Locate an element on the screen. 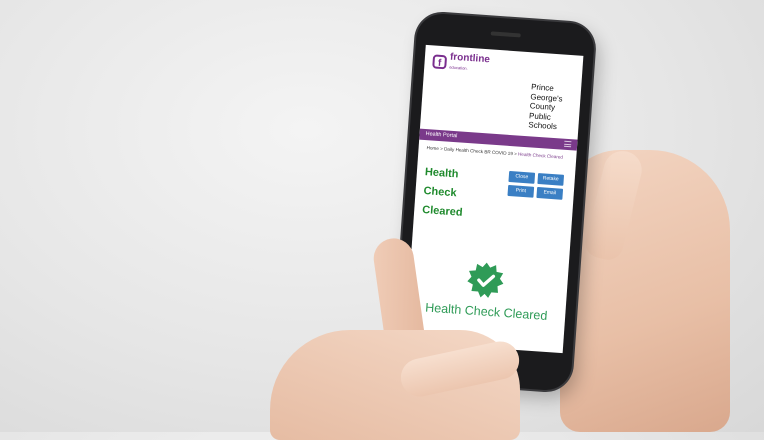  navbar-title: Health Portal is located at coordinates (441, 135).